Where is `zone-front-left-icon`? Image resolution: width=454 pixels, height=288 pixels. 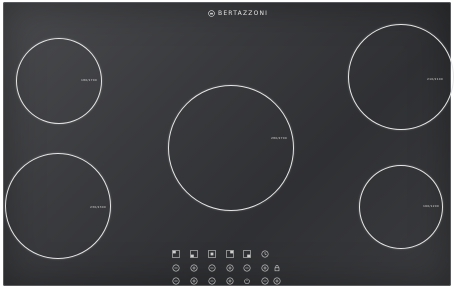 zone-front-left-icon is located at coordinates (194, 254).